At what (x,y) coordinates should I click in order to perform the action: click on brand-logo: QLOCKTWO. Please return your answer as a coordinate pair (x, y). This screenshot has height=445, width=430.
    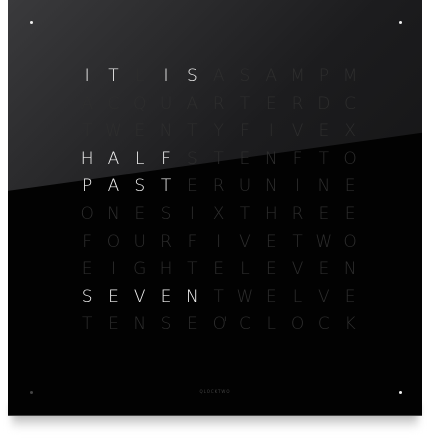
    Looking at the image, I should click on (215, 391).